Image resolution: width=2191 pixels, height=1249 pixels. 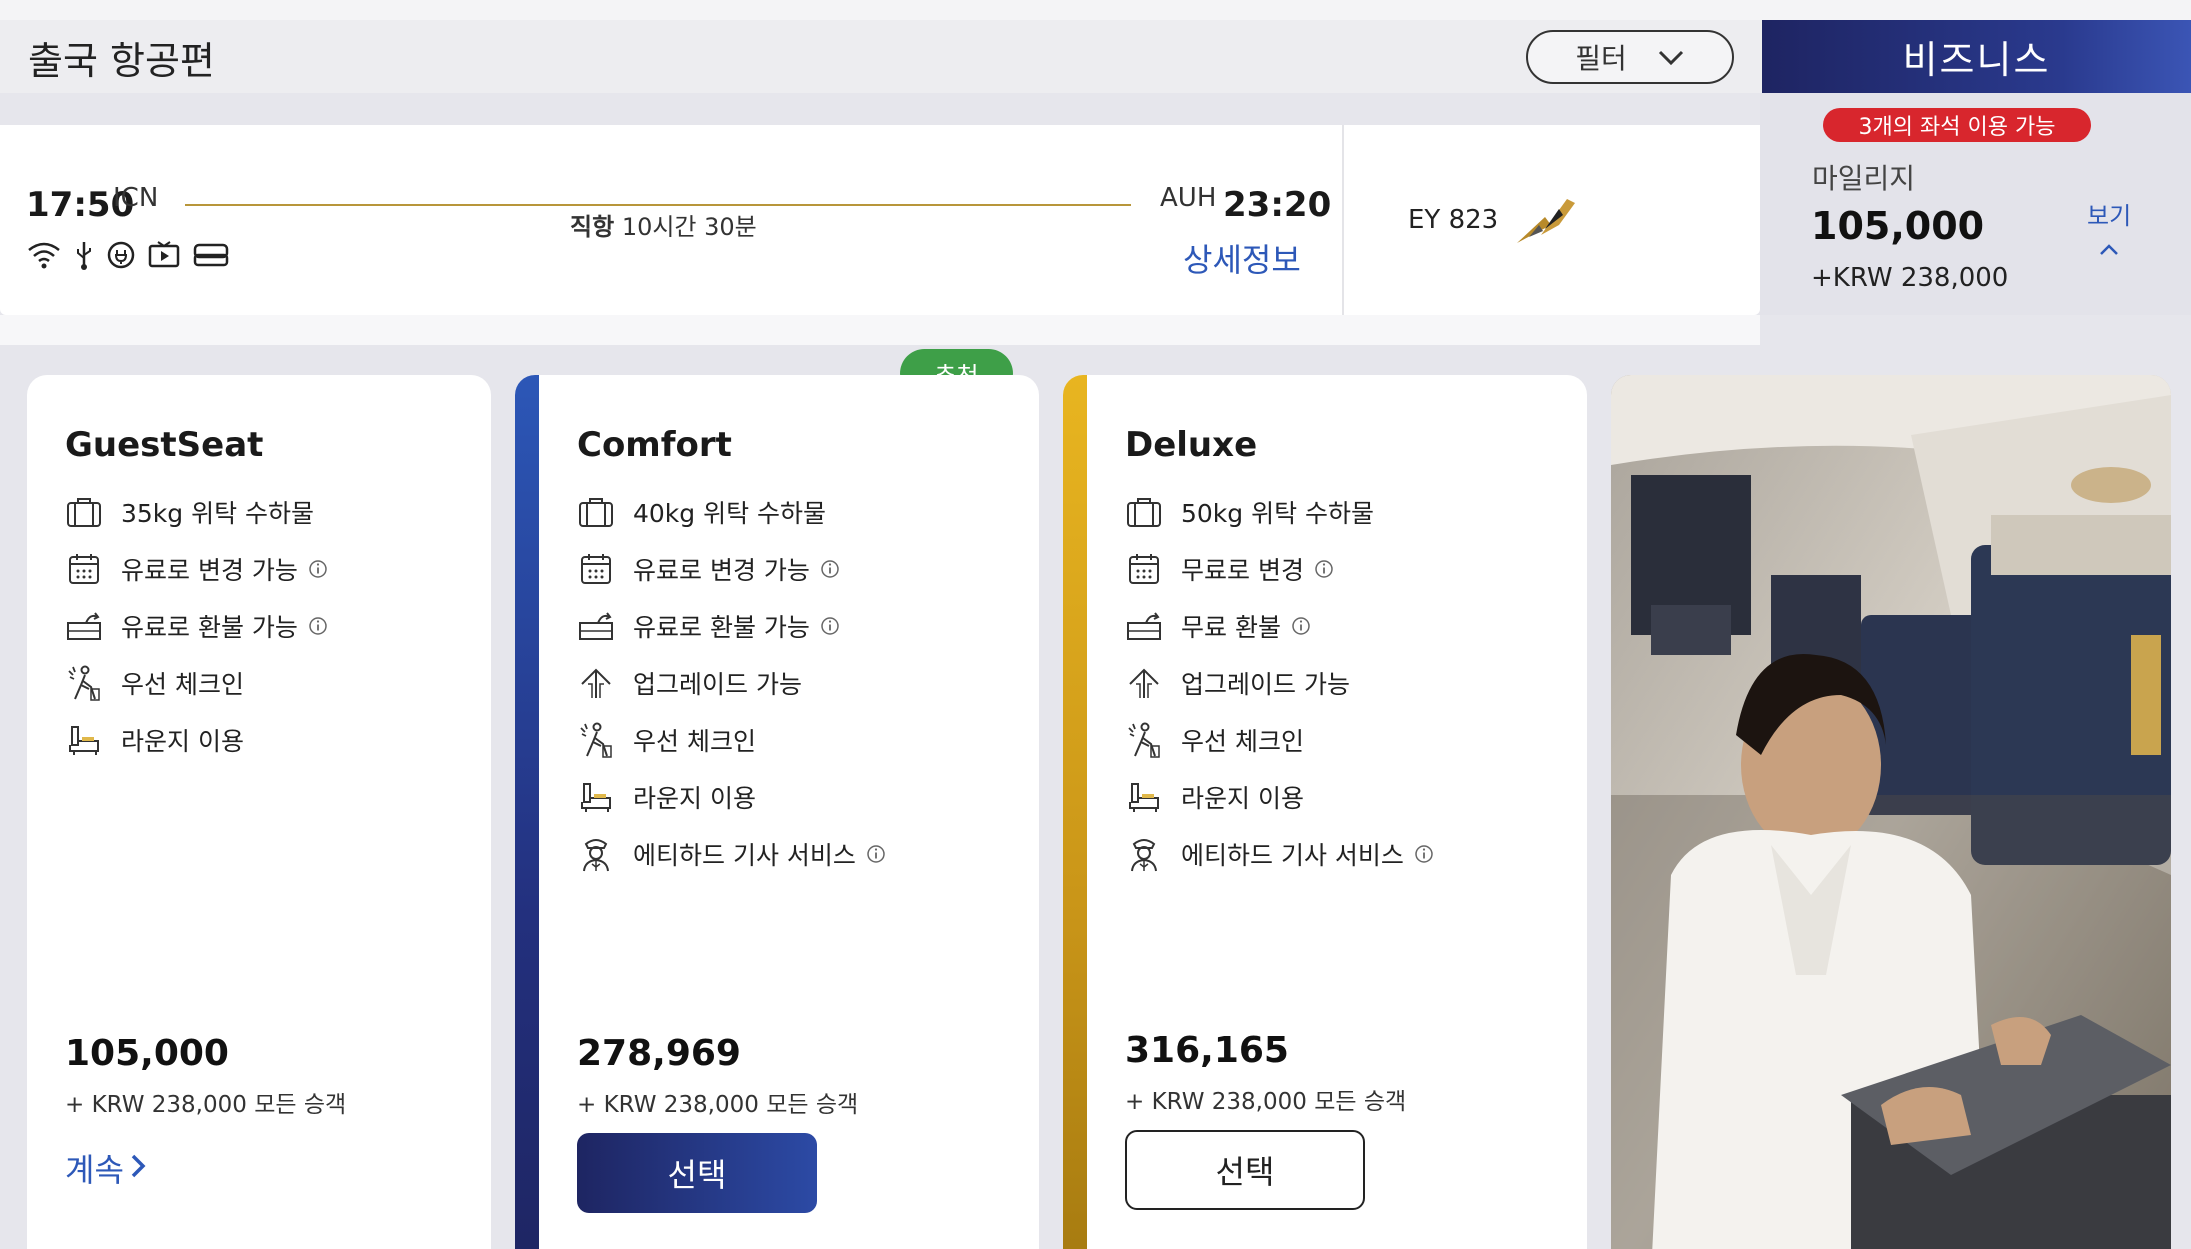 What do you see at coordinates (2109, 216) in the screenshot?
I see `view-label: 보기` at bounding box center [2109, 216].